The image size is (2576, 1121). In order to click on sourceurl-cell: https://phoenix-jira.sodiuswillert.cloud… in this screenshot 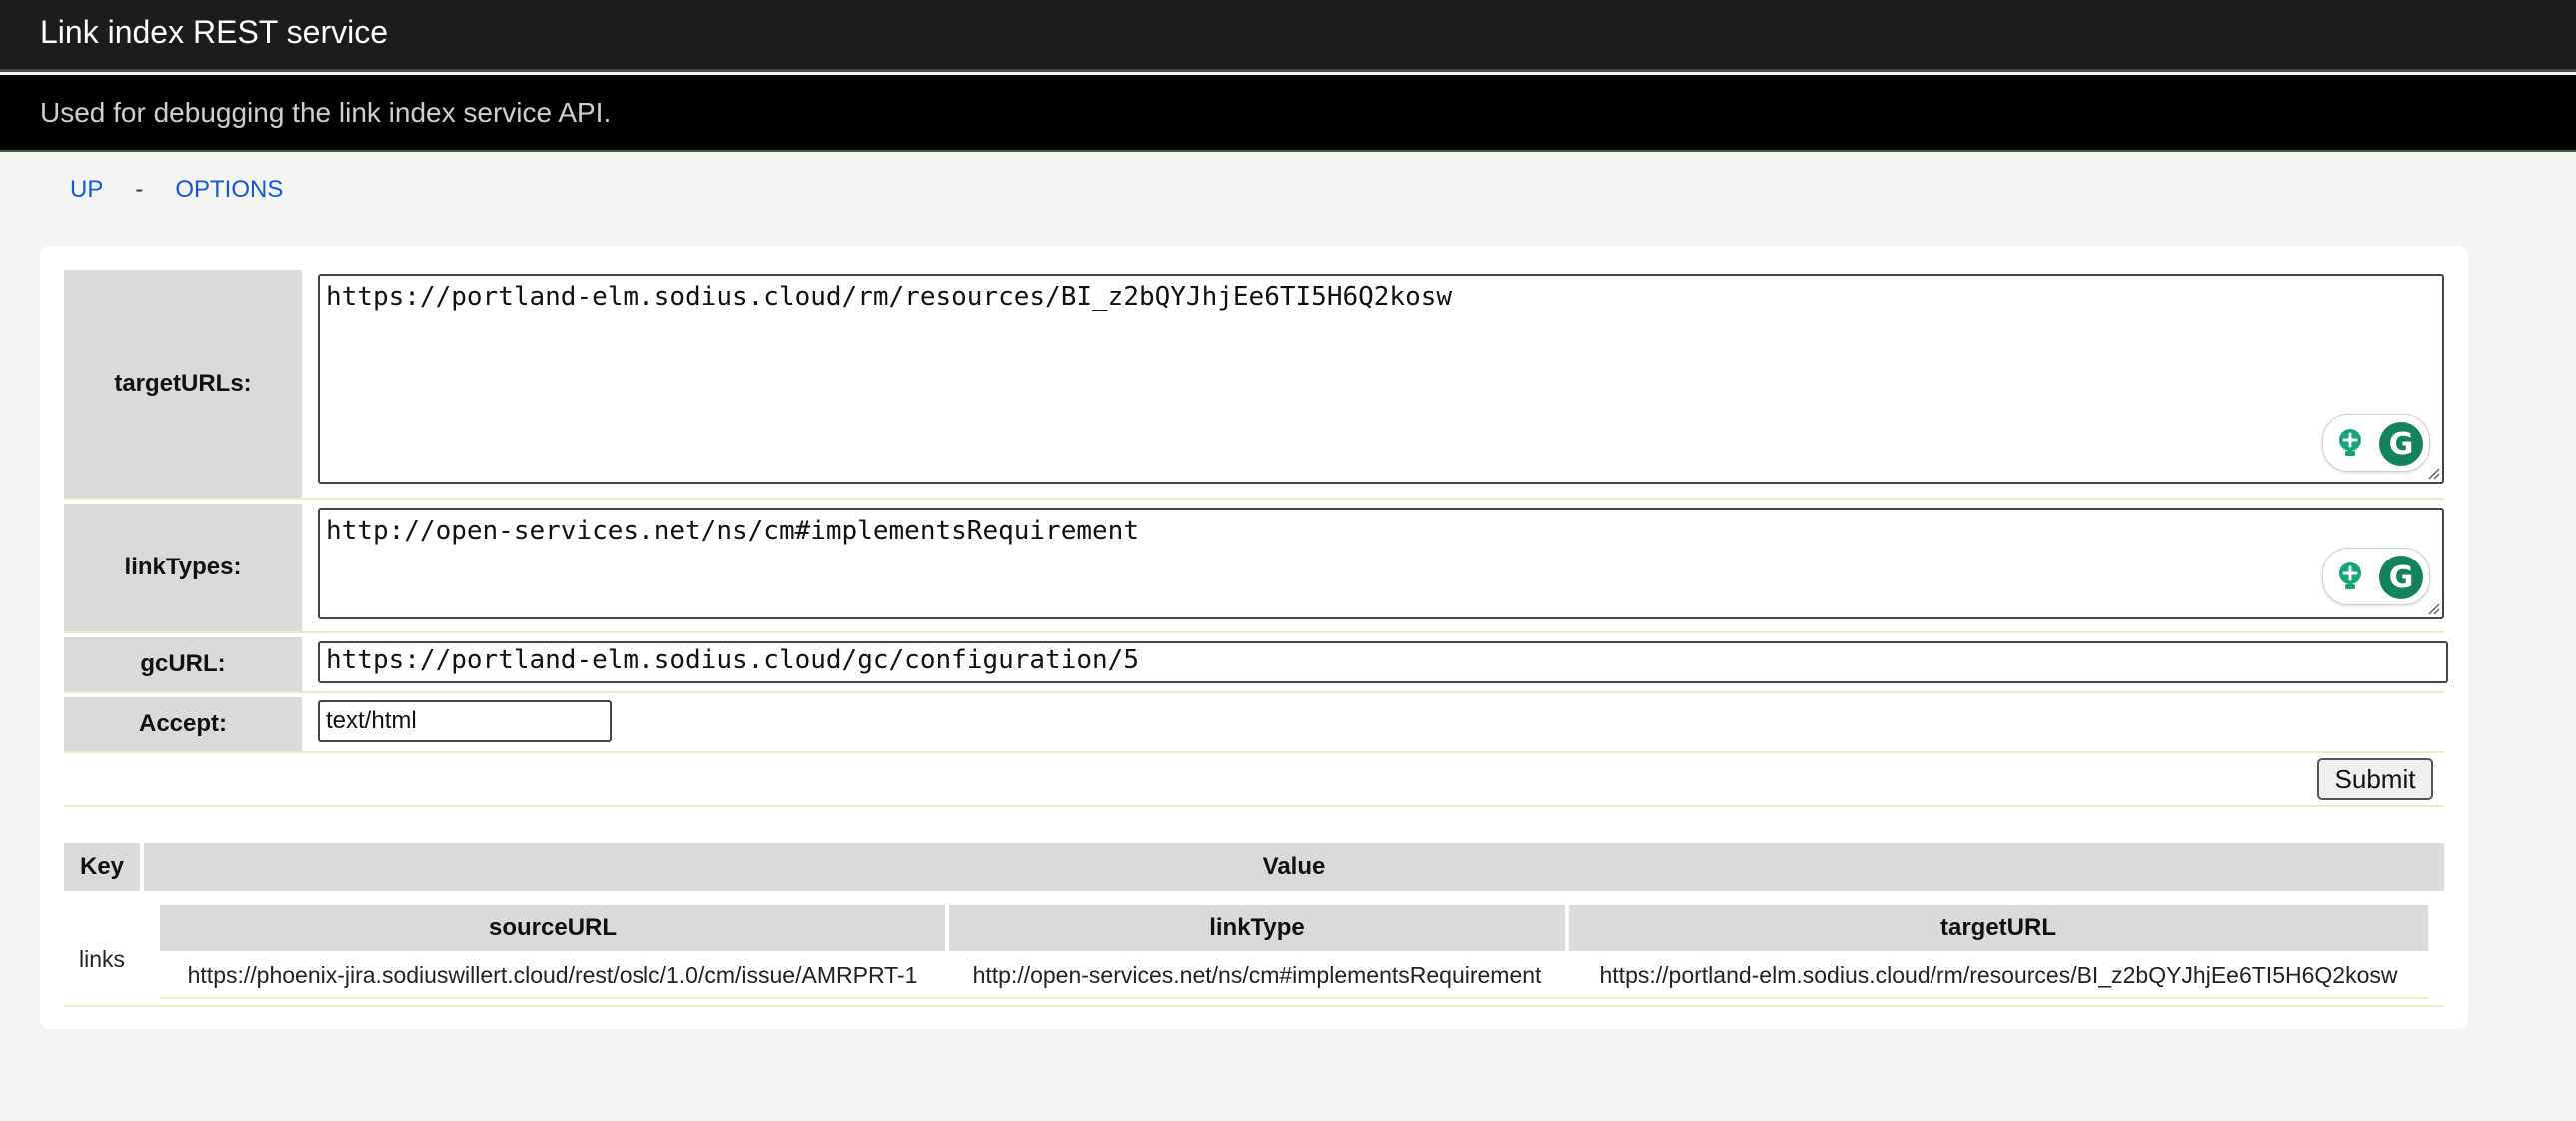, I will do `click(552, 974)`.